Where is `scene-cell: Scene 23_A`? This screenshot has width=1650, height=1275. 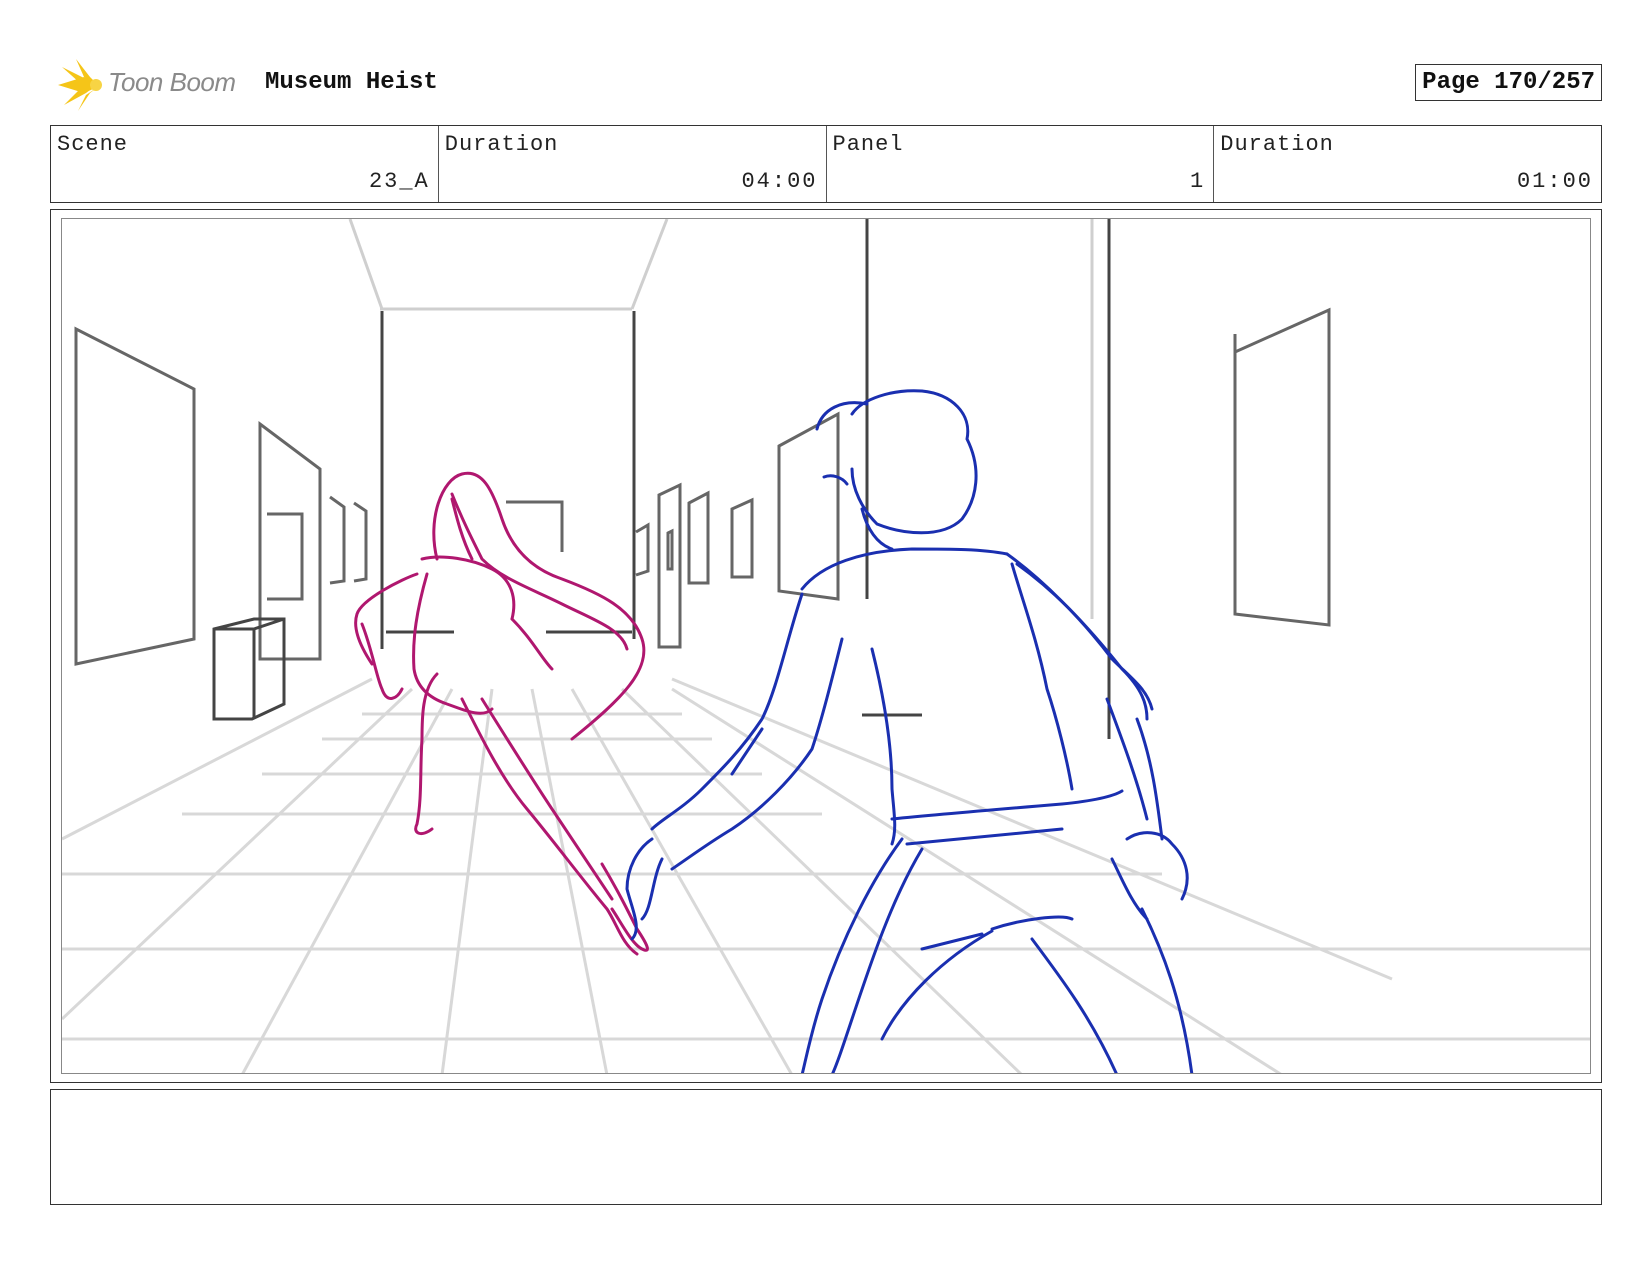 scene-cell: Scene 23_A is located at coordinates (245, 164).